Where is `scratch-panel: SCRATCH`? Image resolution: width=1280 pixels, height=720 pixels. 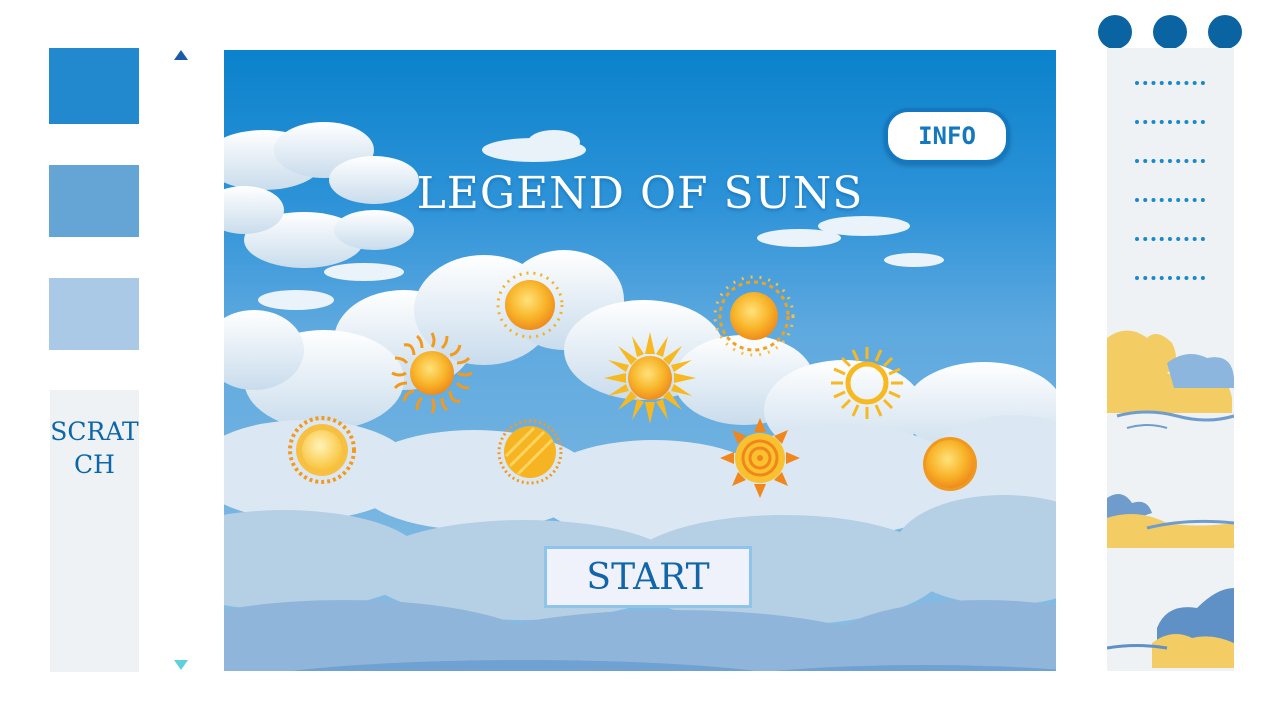 scratch-panel: SCRATCH is located at coordinates (94, 531).